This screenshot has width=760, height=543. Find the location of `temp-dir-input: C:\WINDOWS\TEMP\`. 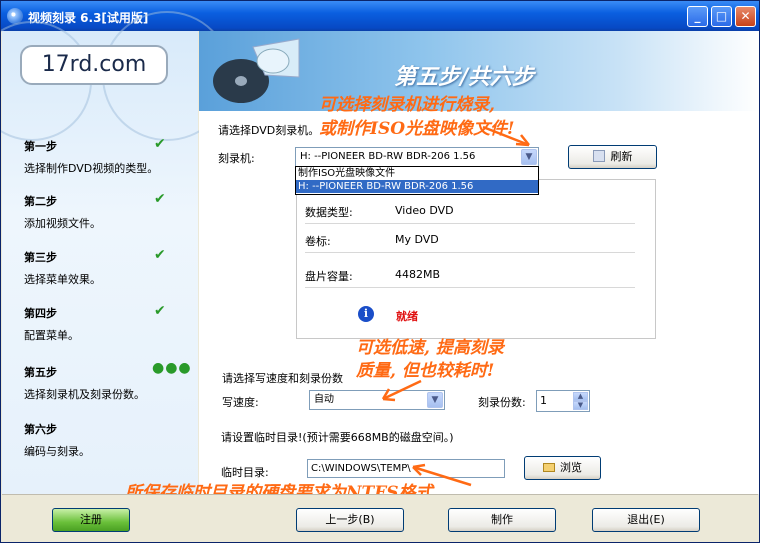

temp-dir-input: C:\WINDOWS\TEMP\ is located at coordinates (406, 468).